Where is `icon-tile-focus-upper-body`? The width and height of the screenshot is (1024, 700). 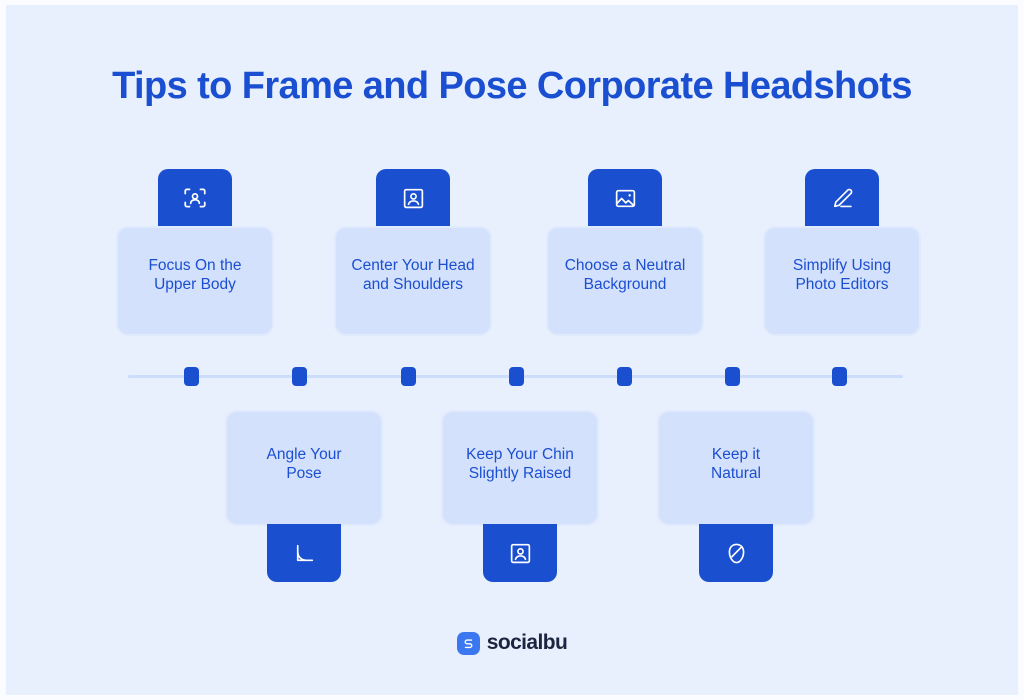 icon-tile-focus-upper-body is located at coordinates (195, 198).